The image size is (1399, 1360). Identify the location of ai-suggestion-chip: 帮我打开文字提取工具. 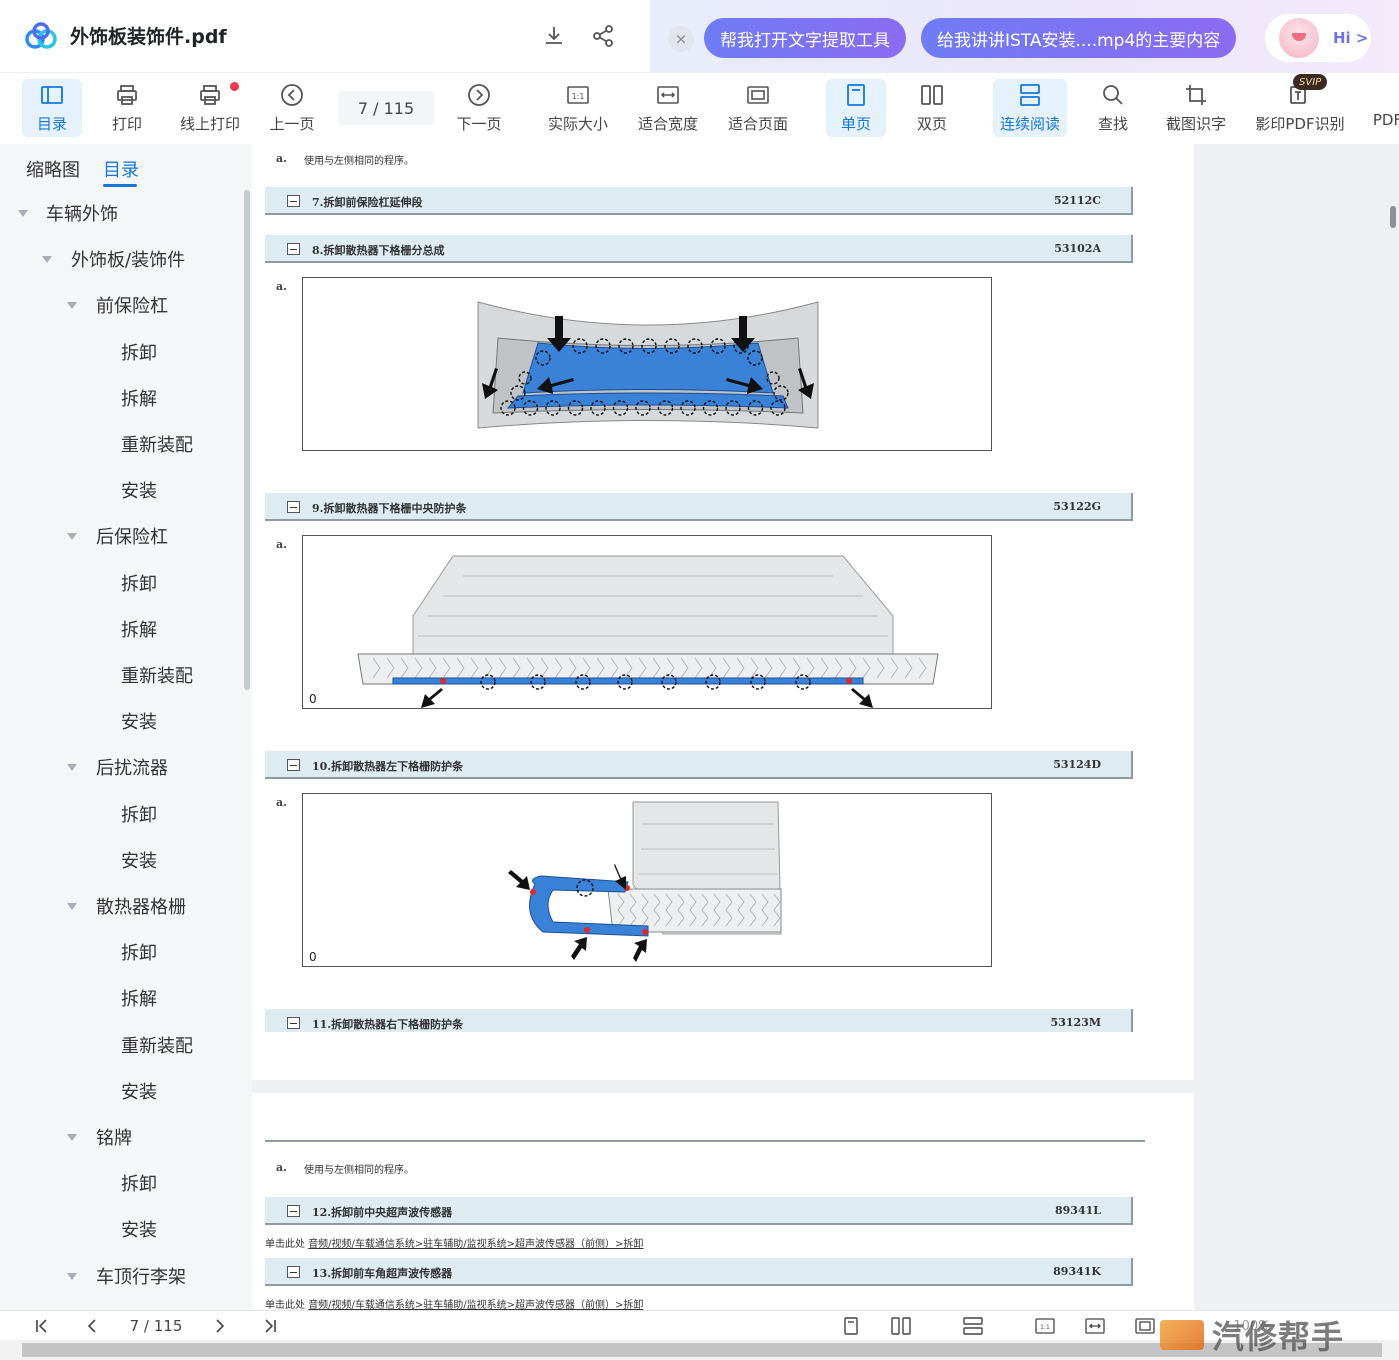
(805, 38).